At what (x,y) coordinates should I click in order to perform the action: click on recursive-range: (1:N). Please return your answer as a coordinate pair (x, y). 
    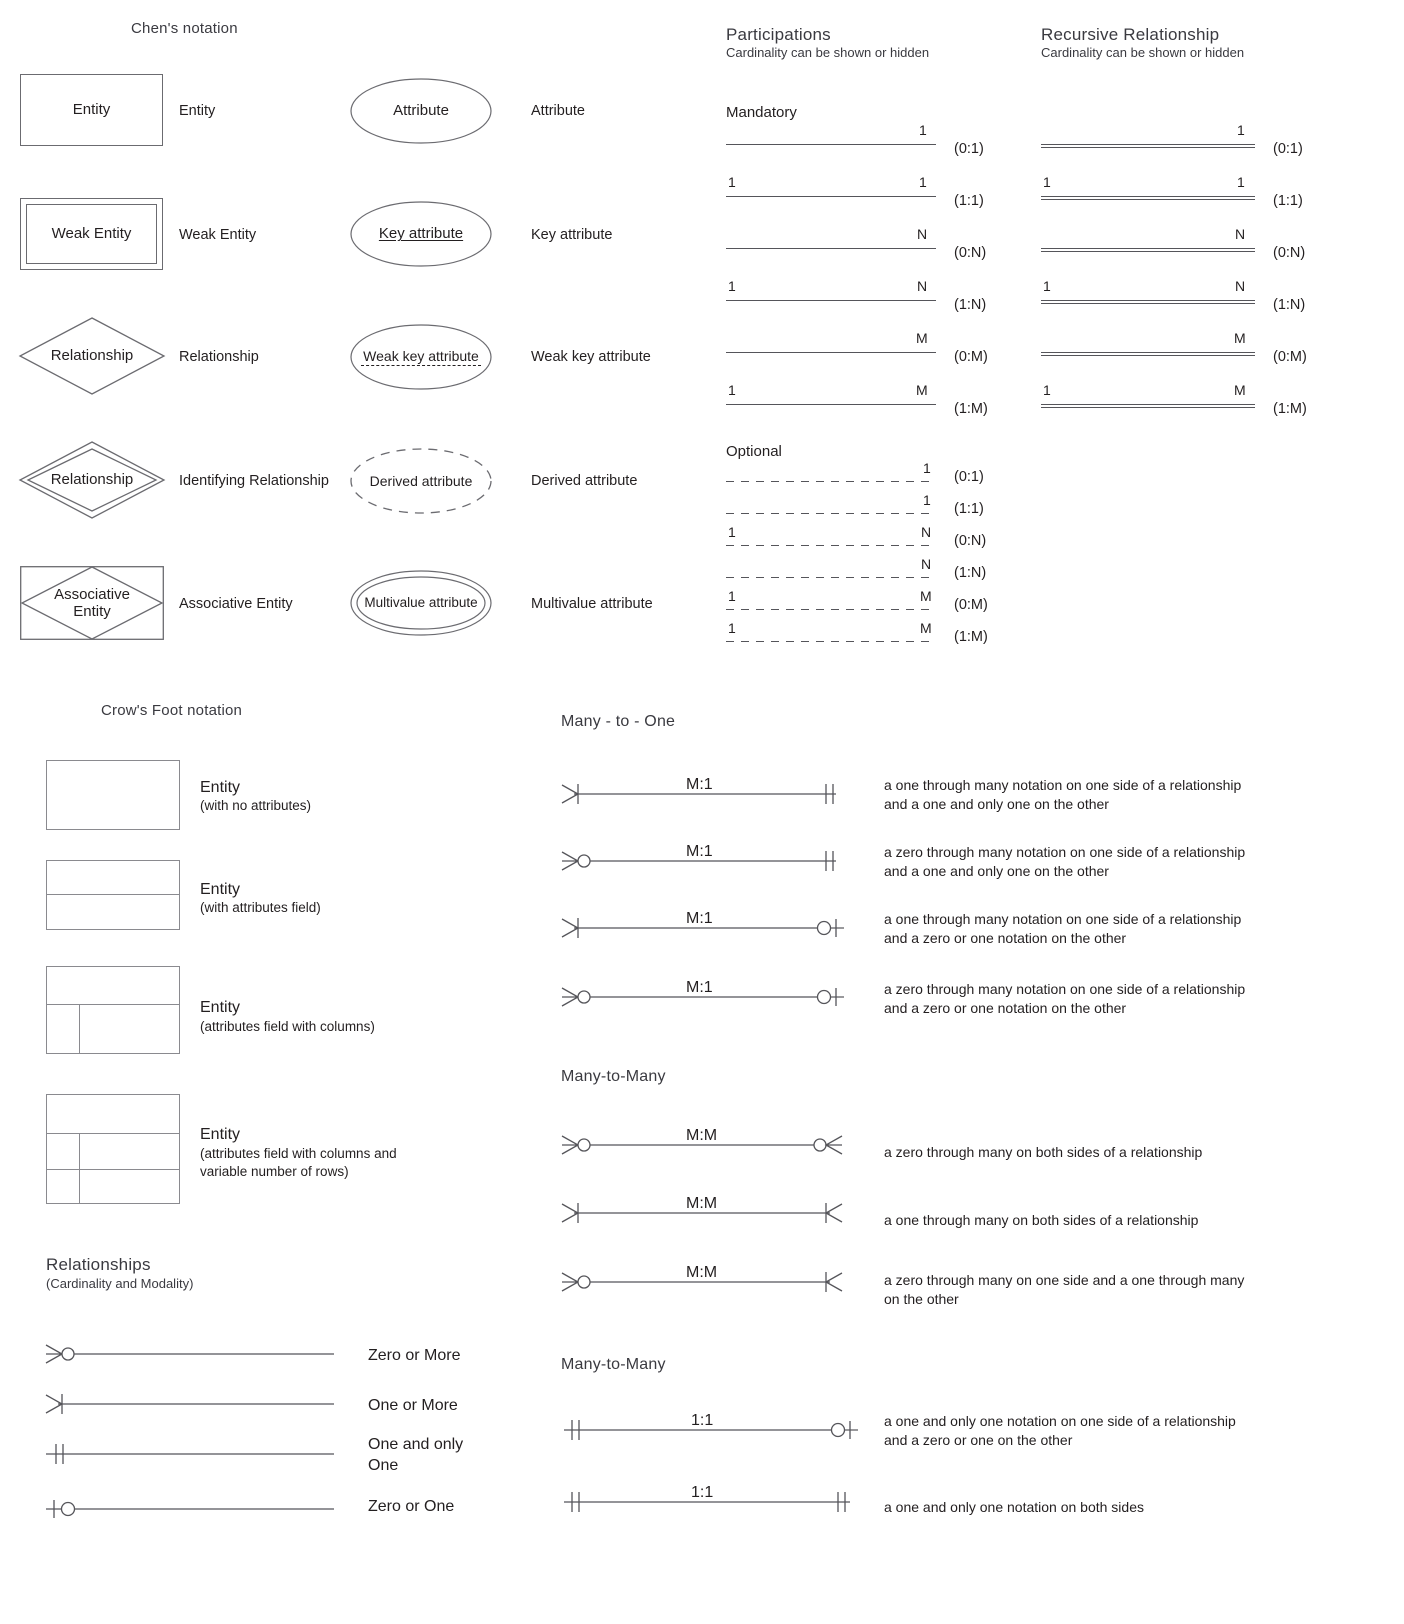
    Looking at the image, I should click on (1289, 305).